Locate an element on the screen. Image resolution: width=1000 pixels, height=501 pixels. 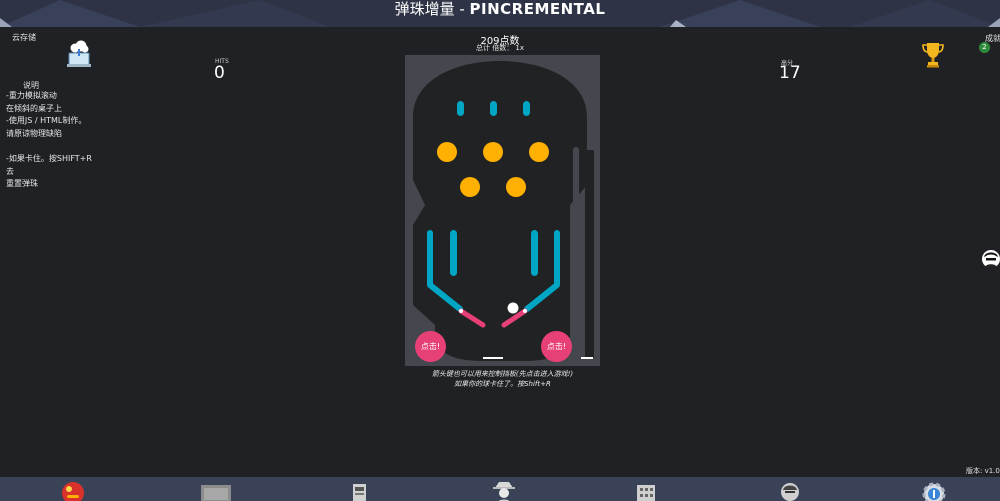
left-flipper-button: 点击! is located at coordinates (430, 346).